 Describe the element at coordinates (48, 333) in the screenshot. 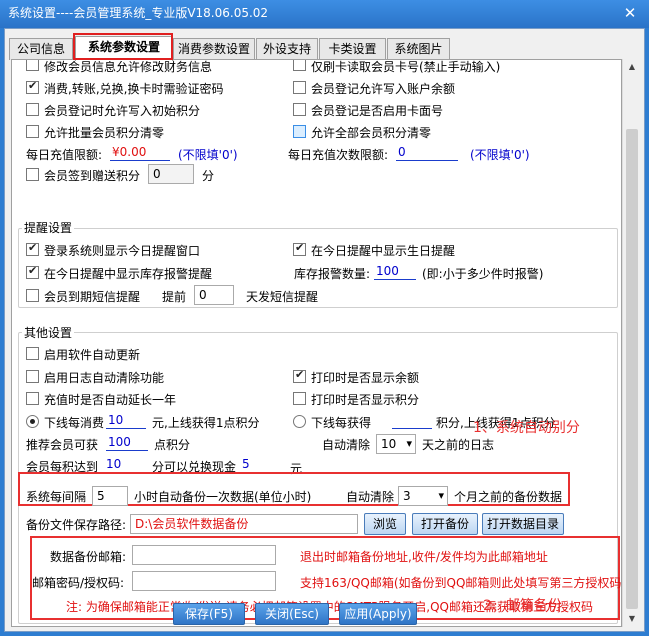

I see `other-settings-title: 其他设置` at that location.